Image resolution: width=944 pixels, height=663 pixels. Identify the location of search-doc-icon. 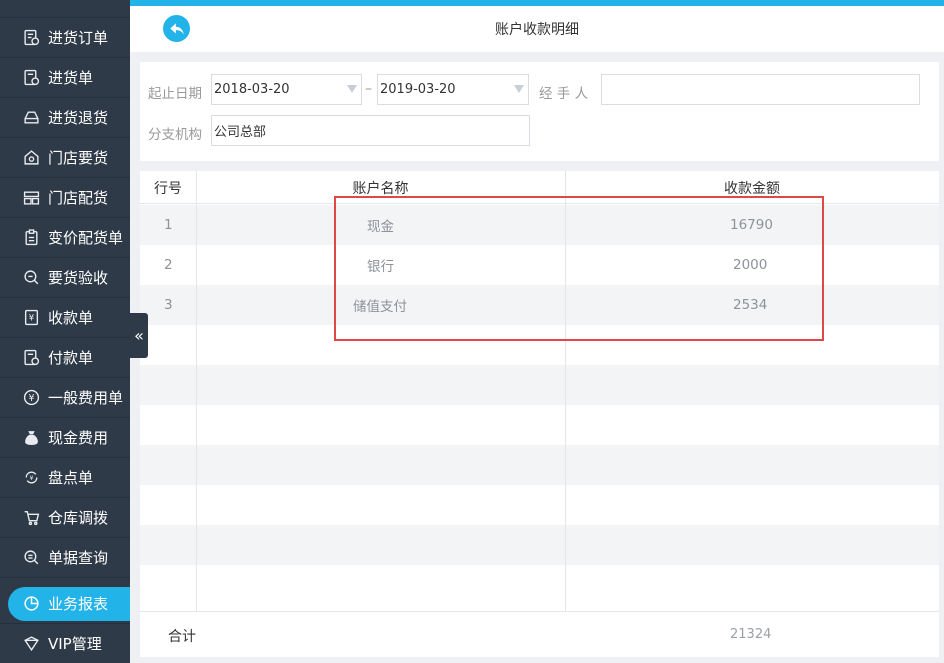
(31, 558).